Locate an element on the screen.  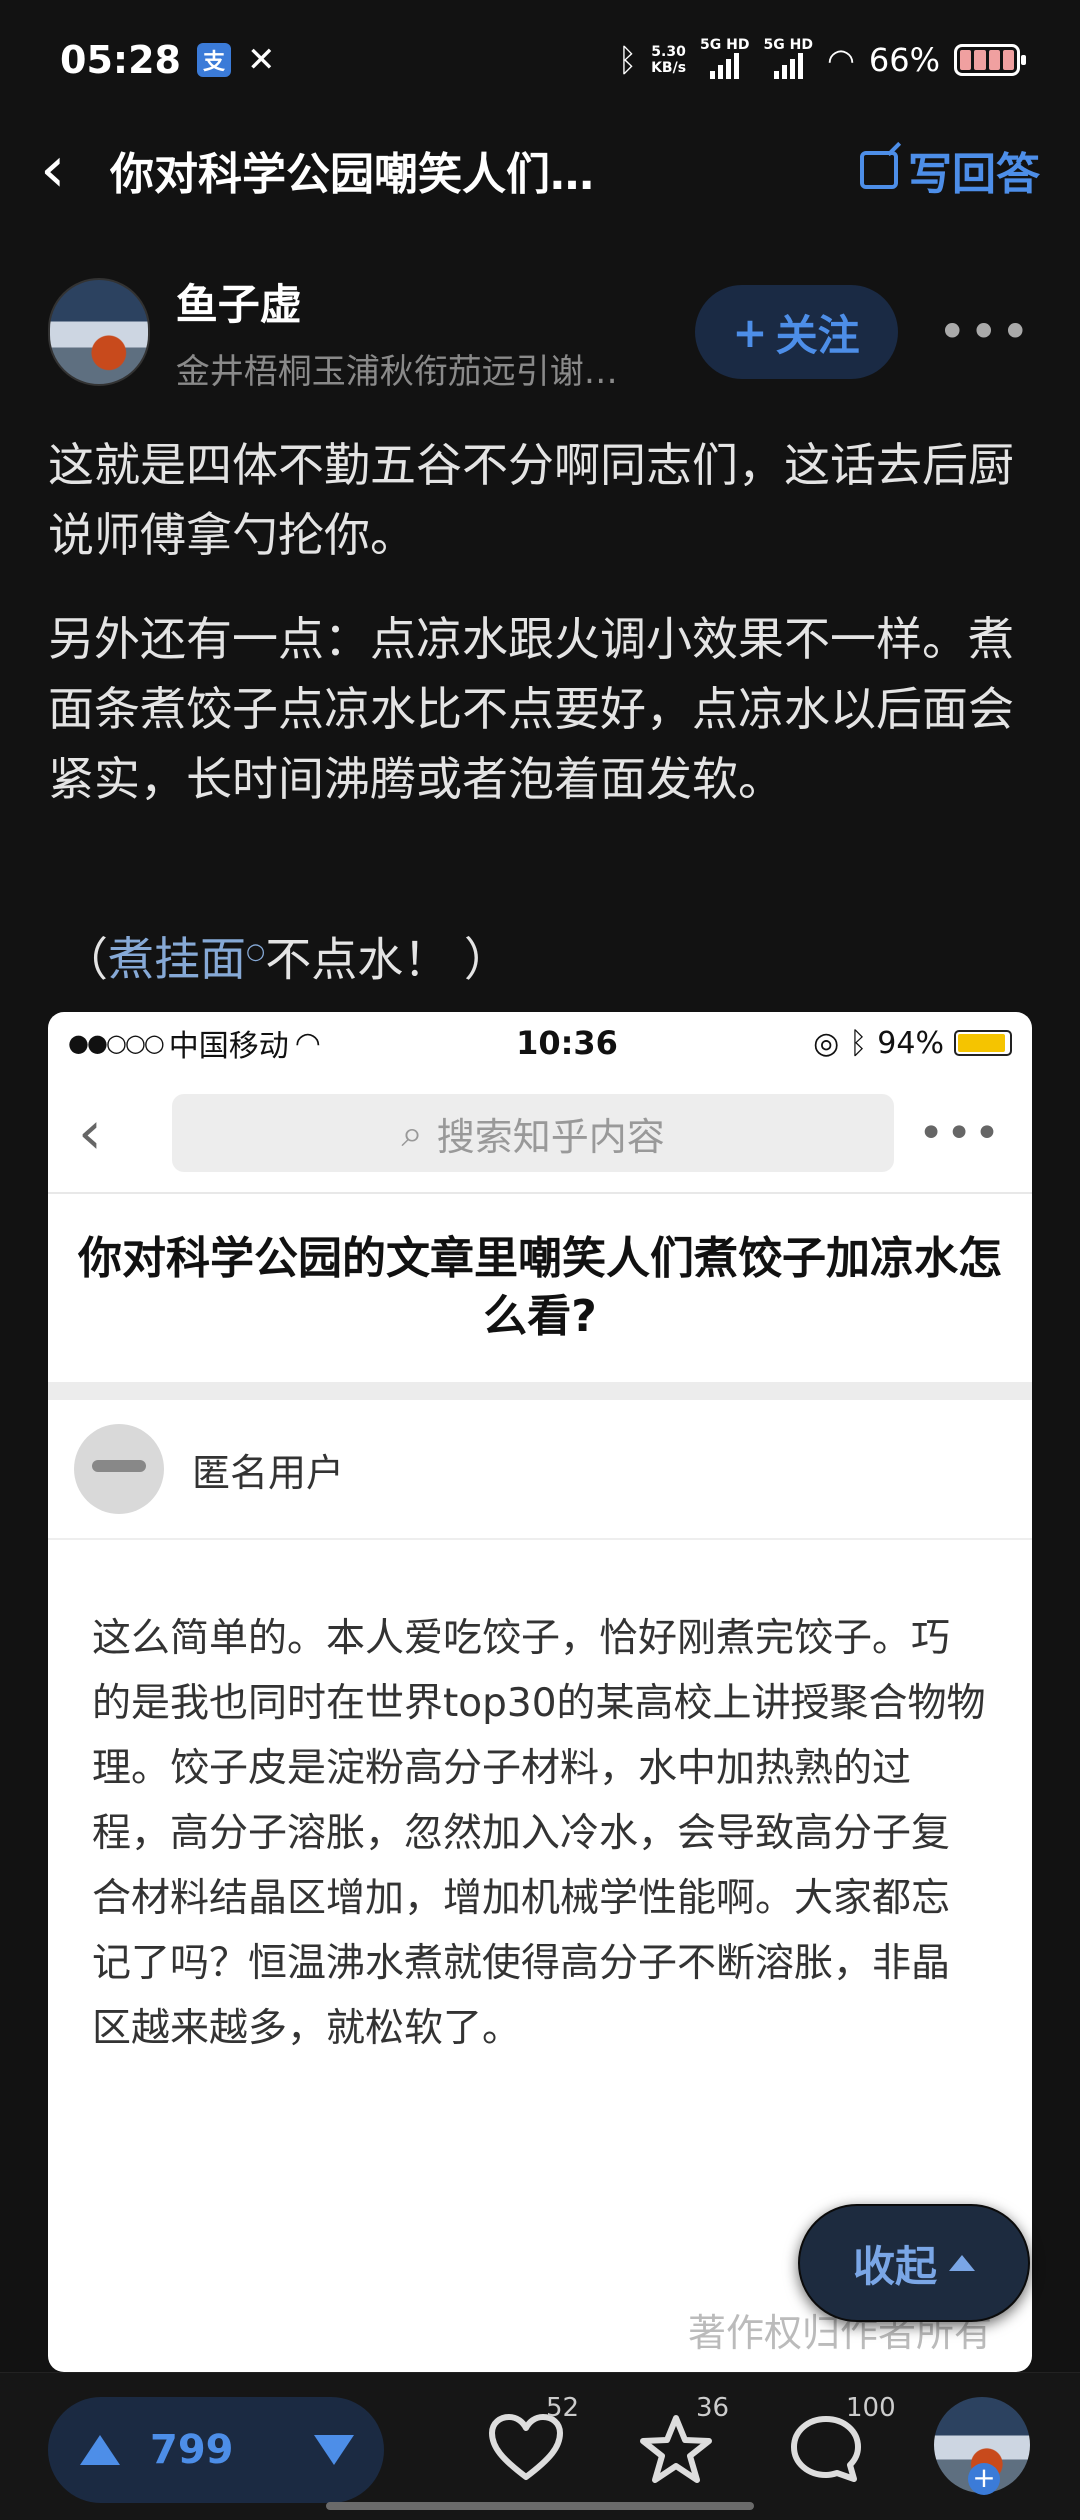
comment-count: 100 is located at coordinates (871, 2408).